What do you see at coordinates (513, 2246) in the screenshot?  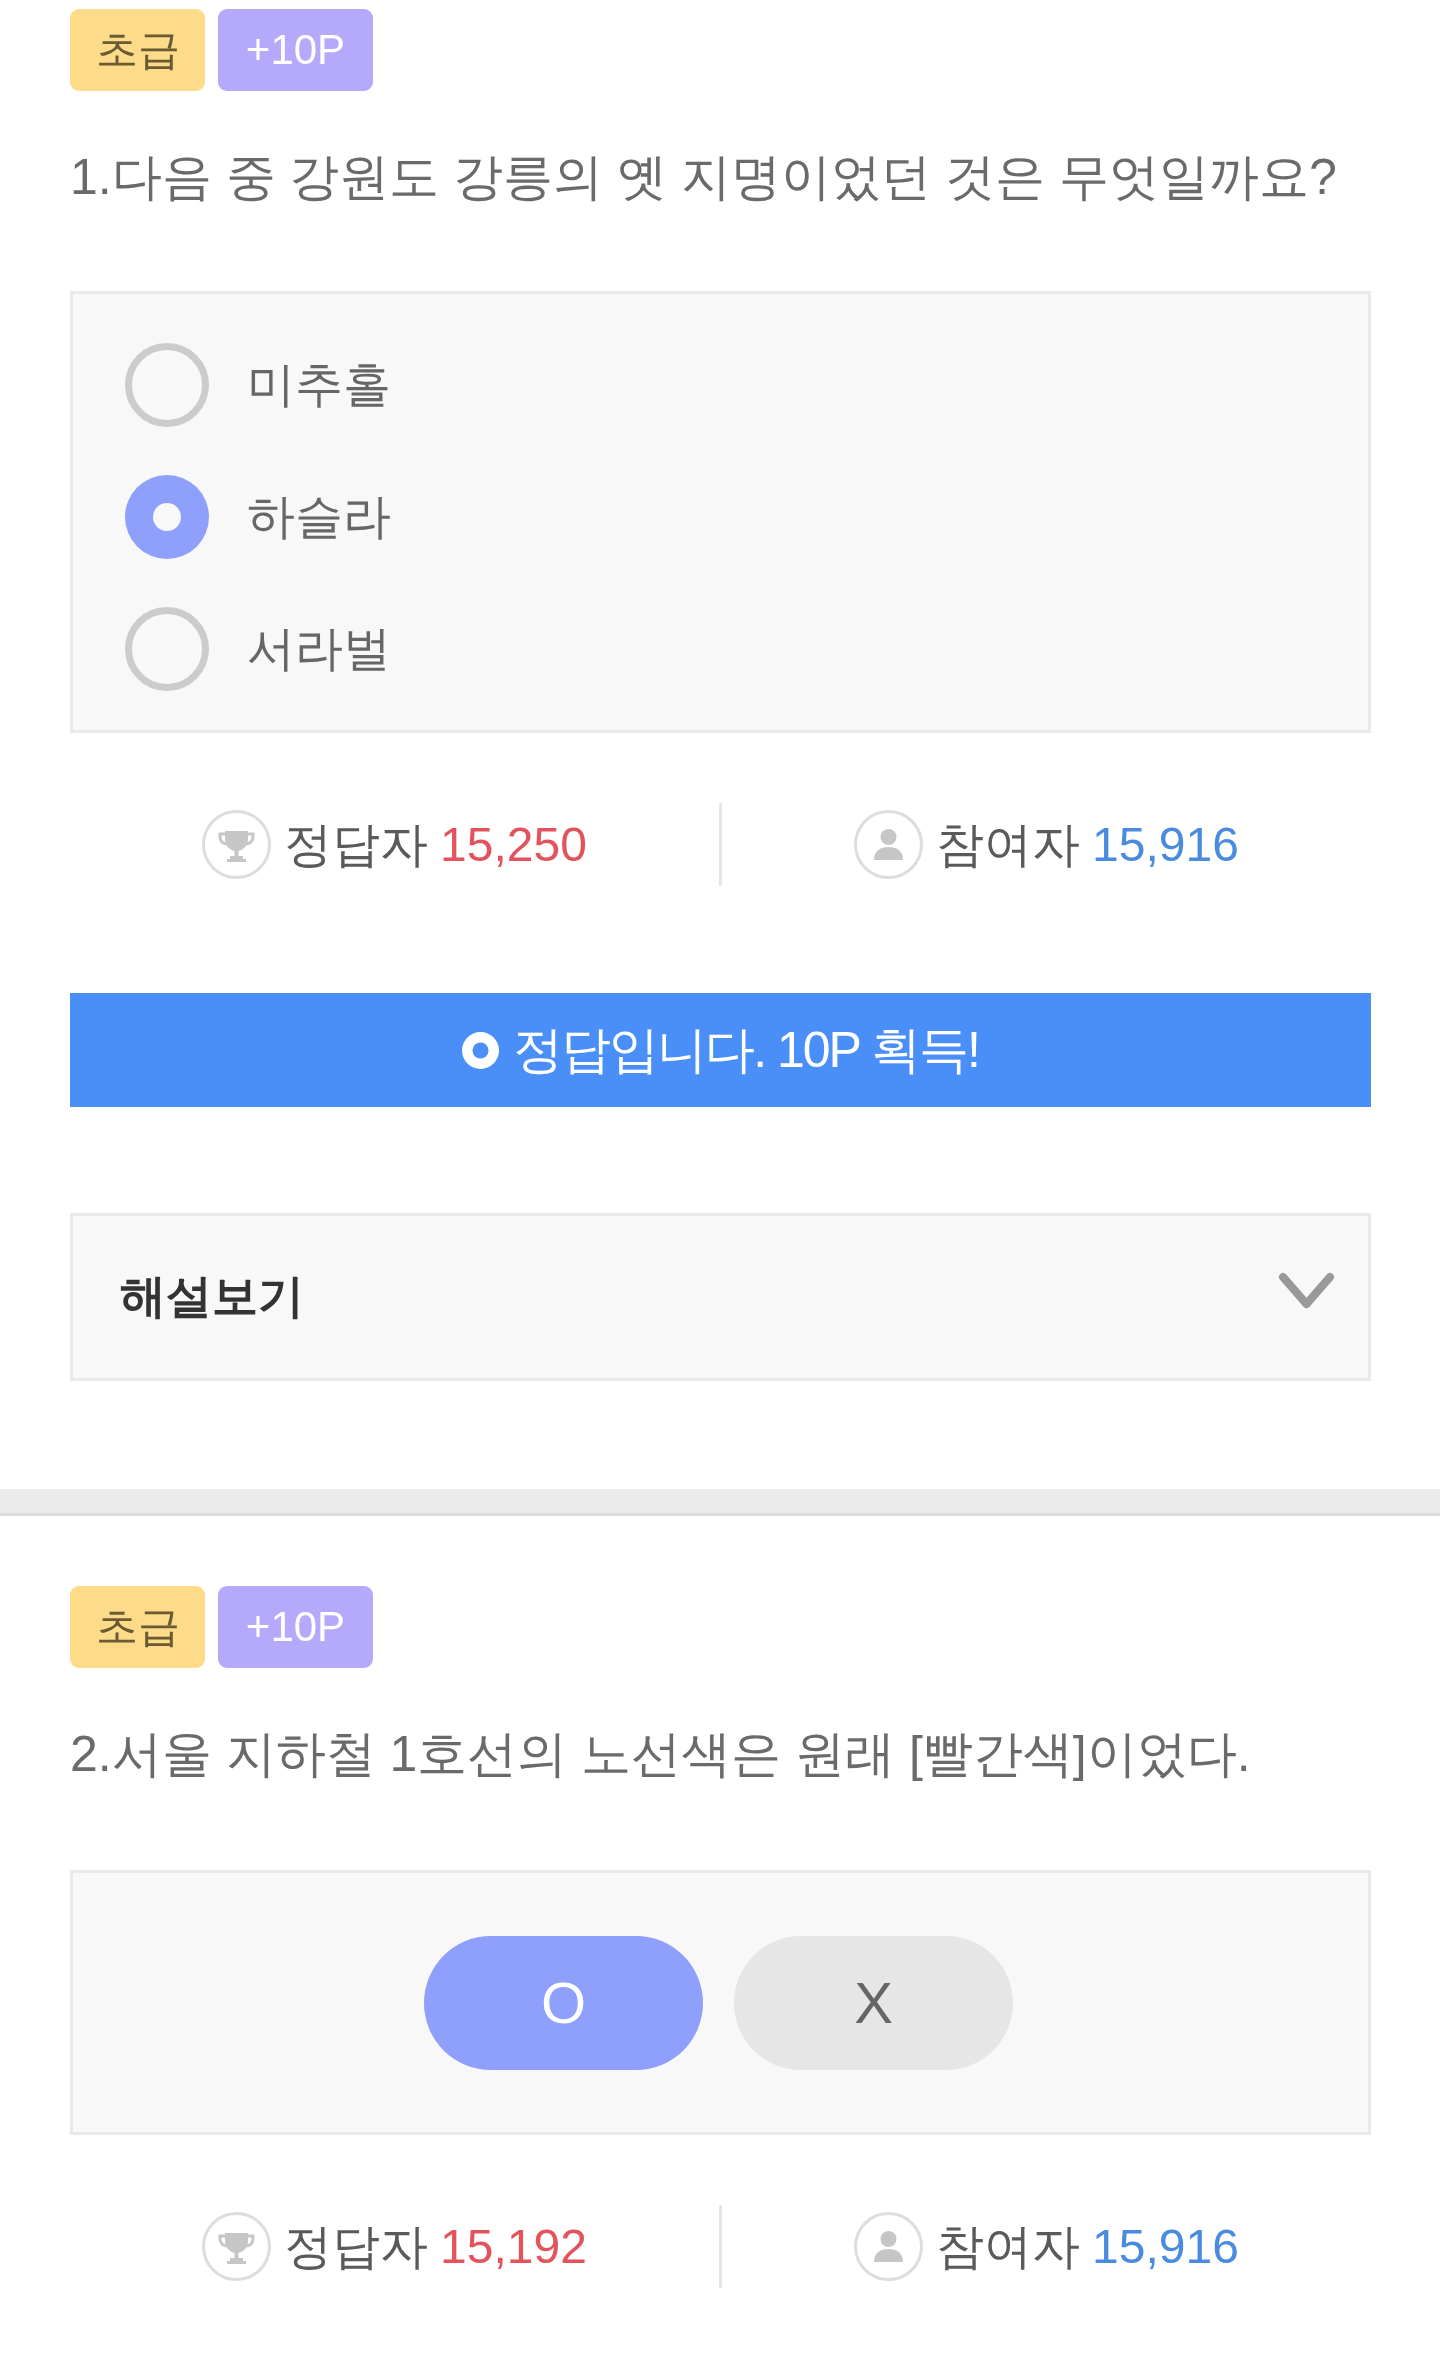 I see `stat-count: 15,192` at bounding box center [513, 2246].